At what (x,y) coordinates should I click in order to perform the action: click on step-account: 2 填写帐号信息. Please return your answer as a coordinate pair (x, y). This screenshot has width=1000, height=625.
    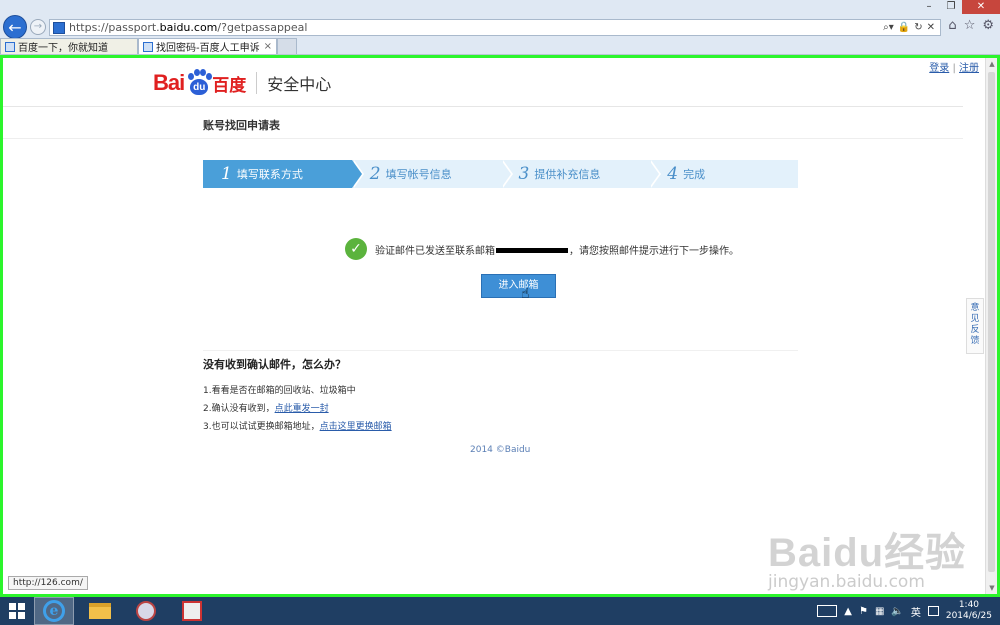
    Looking at the image, I should click on (432, 174).